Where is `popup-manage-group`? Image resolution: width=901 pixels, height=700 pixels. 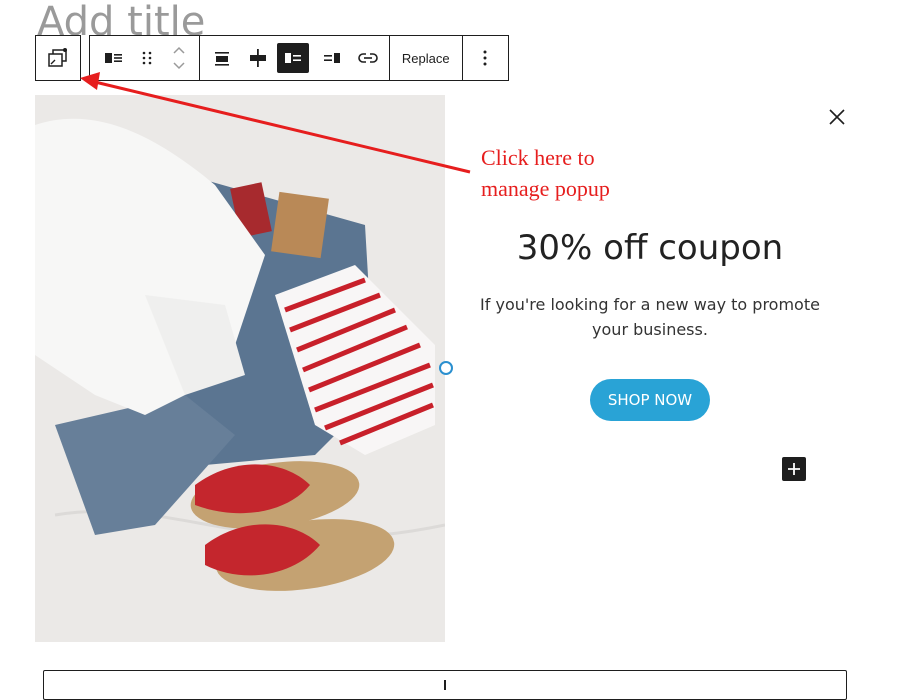 popup-manage-group is located at coordinates (58, 58).